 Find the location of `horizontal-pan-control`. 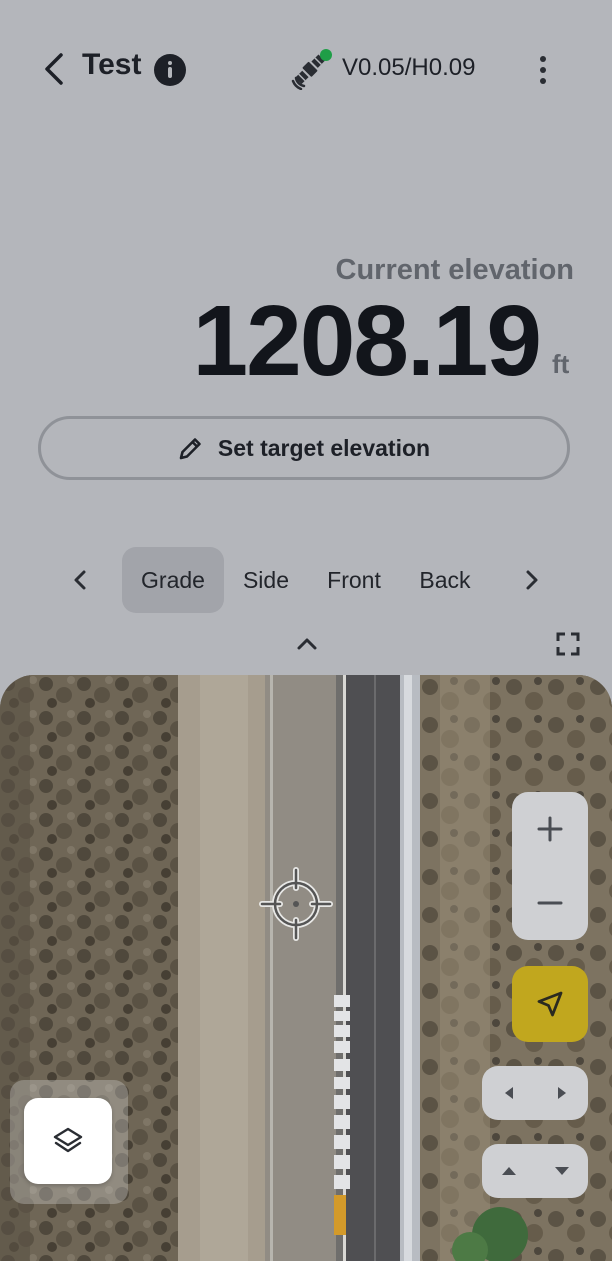

horizontal-pan-control is located at coordinates (535, 1093).